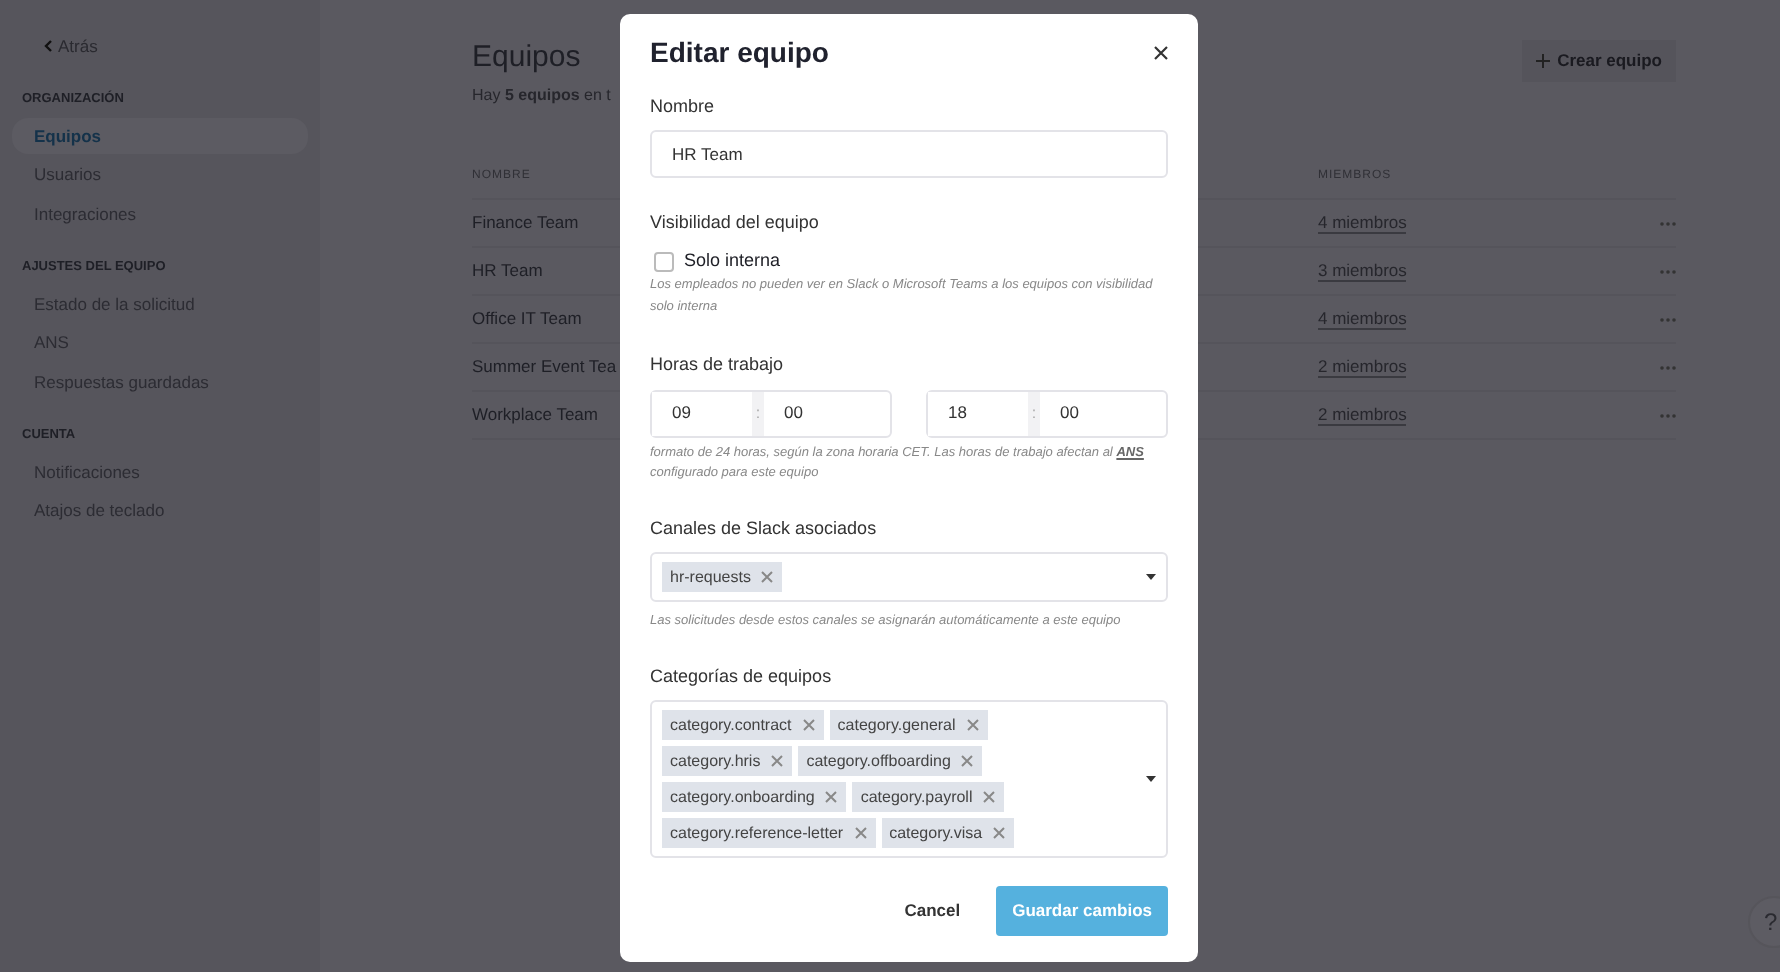  I want to click on tag: category.hris, so click(727, 761).